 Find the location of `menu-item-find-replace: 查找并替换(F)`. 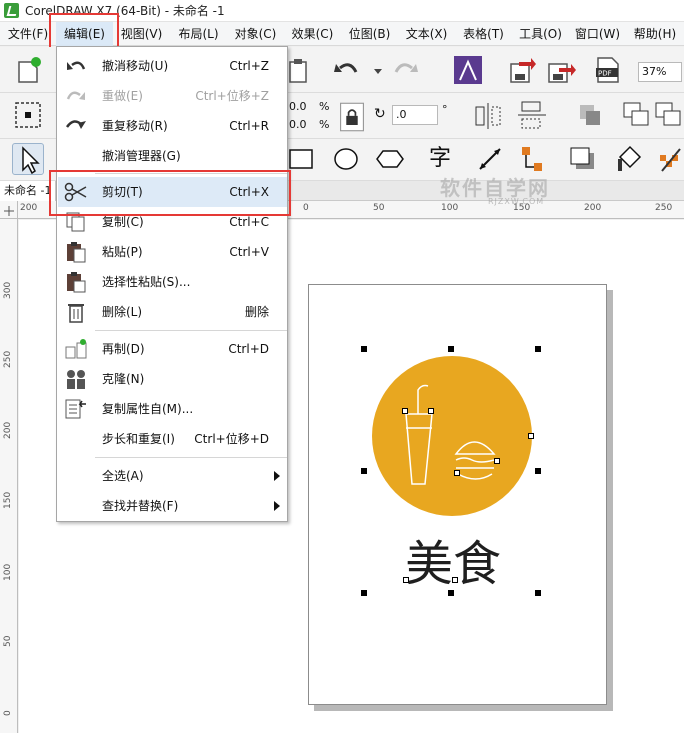

menu-item-find-replace: 查找并替换(F) is located at coordinates (172, 506).